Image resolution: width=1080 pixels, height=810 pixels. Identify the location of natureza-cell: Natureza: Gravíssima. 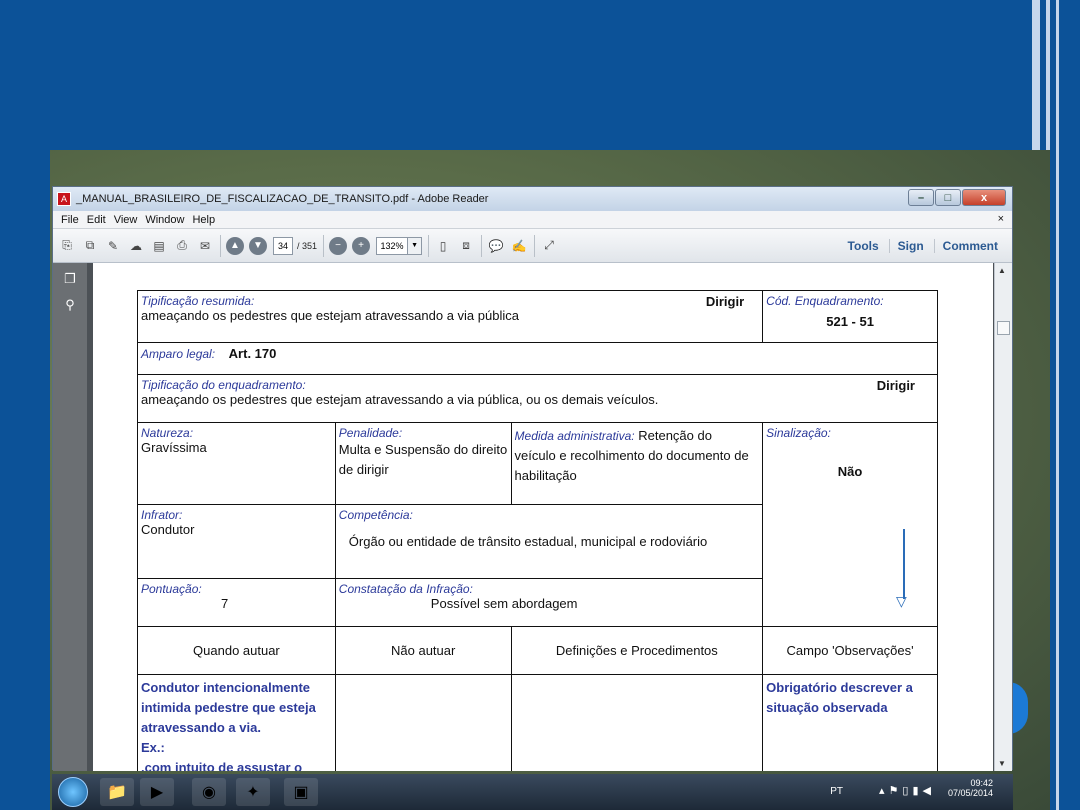
(236, 463).